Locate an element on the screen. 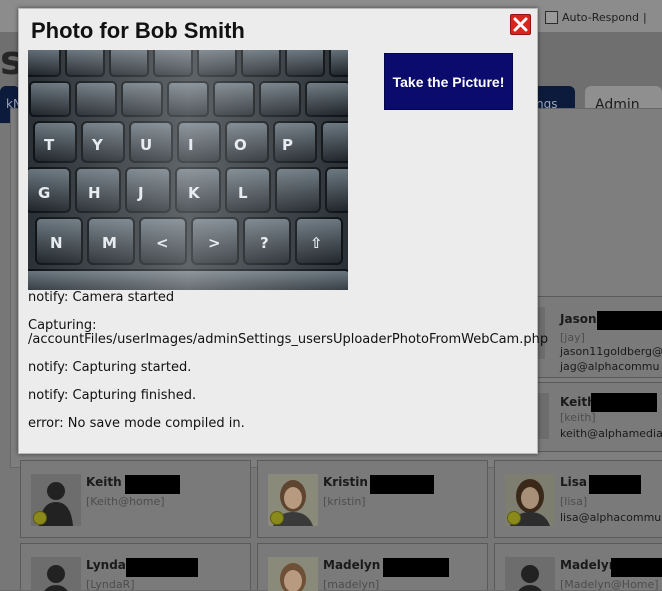 This screenshot has height=591, width=662. user-first-name: Kristin is located at coordinates (345, 482).